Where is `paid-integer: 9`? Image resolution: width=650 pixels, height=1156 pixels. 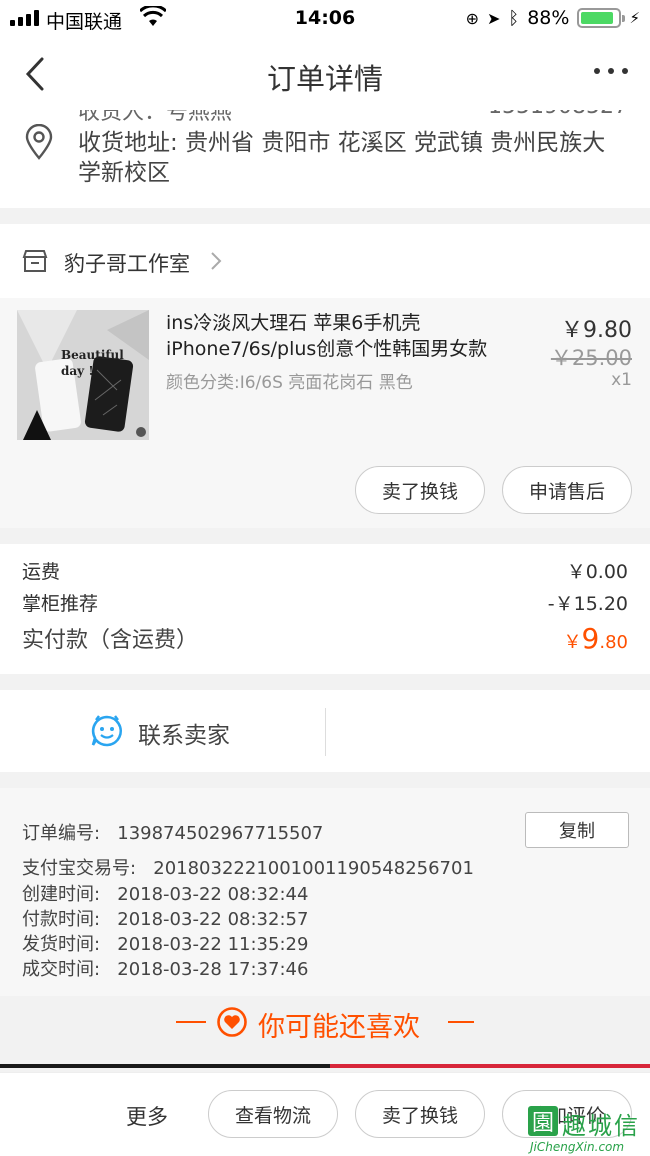
paid-integer: 9 is located at coordinates (590, 638).